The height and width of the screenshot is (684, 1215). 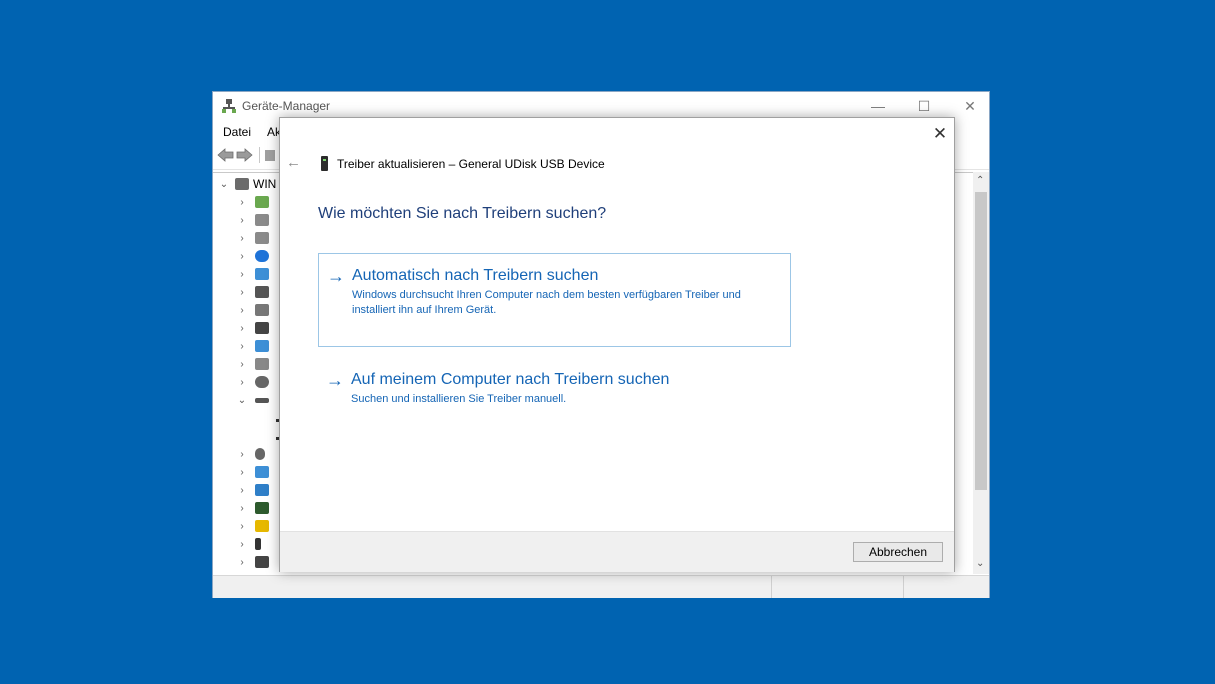 I want to click on scrollbar-thumb, so click(x=981, y=341).